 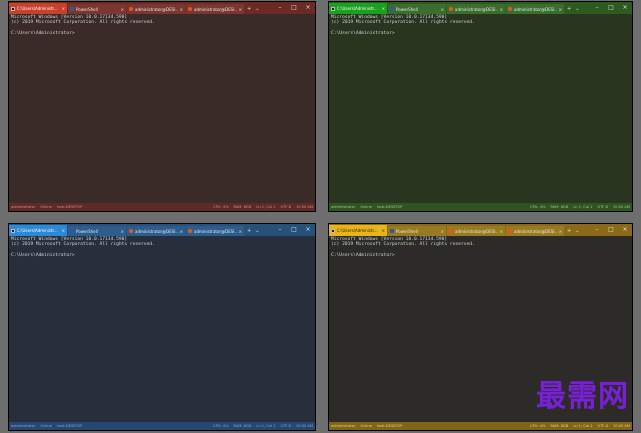 I want to click on tab-label: PowerShell, so click(x=407, y=231).